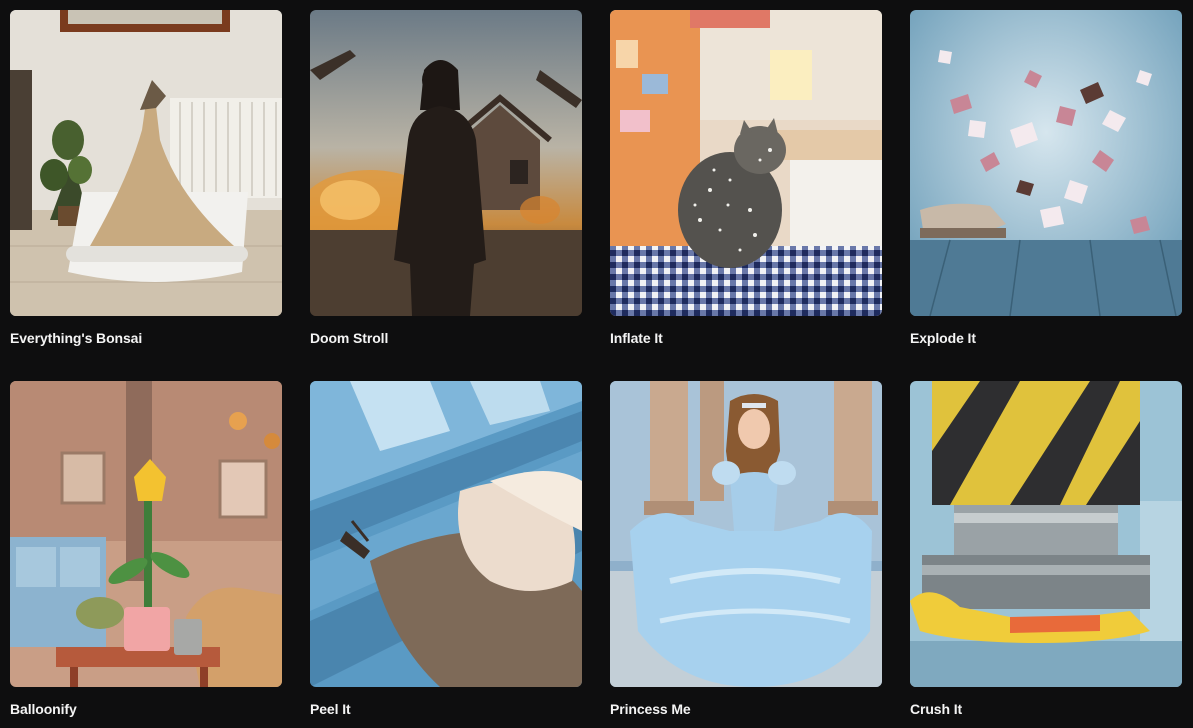  What do you see at coordinates (43, 709) in the screenshot?
I see `effect-title: Balloonify` at bounding box center [43, 709].